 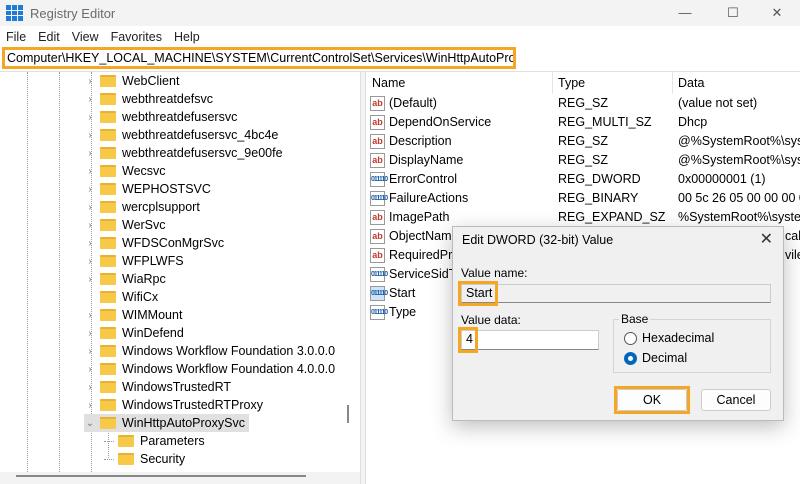 I want to click on tree-item: › WindowsTrustedRTProxy, so click(x=173, y=405).